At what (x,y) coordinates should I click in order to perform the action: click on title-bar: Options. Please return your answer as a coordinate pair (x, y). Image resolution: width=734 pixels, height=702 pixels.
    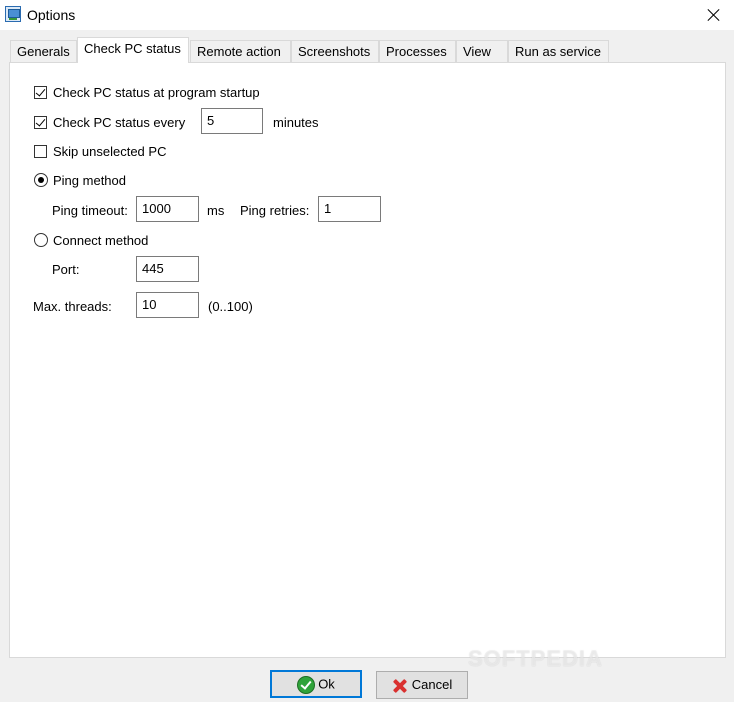
    Looking at the image, I should click on (367, 15).